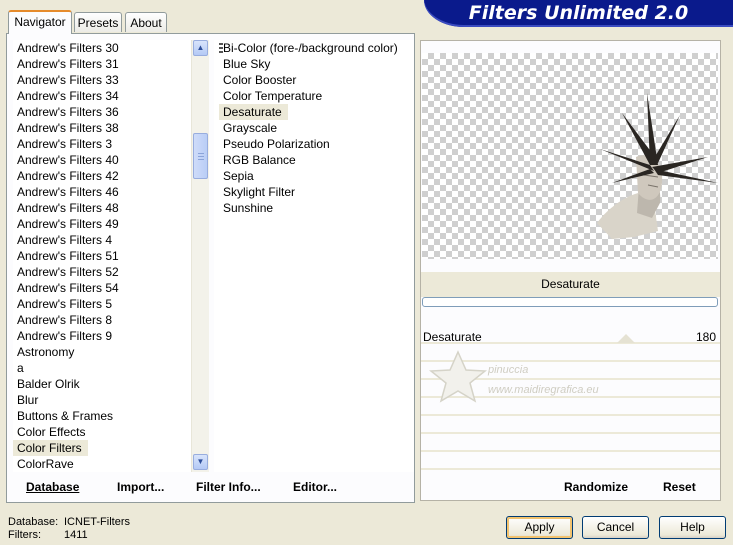  I want to click on tab-about: About, so click(146, 22).